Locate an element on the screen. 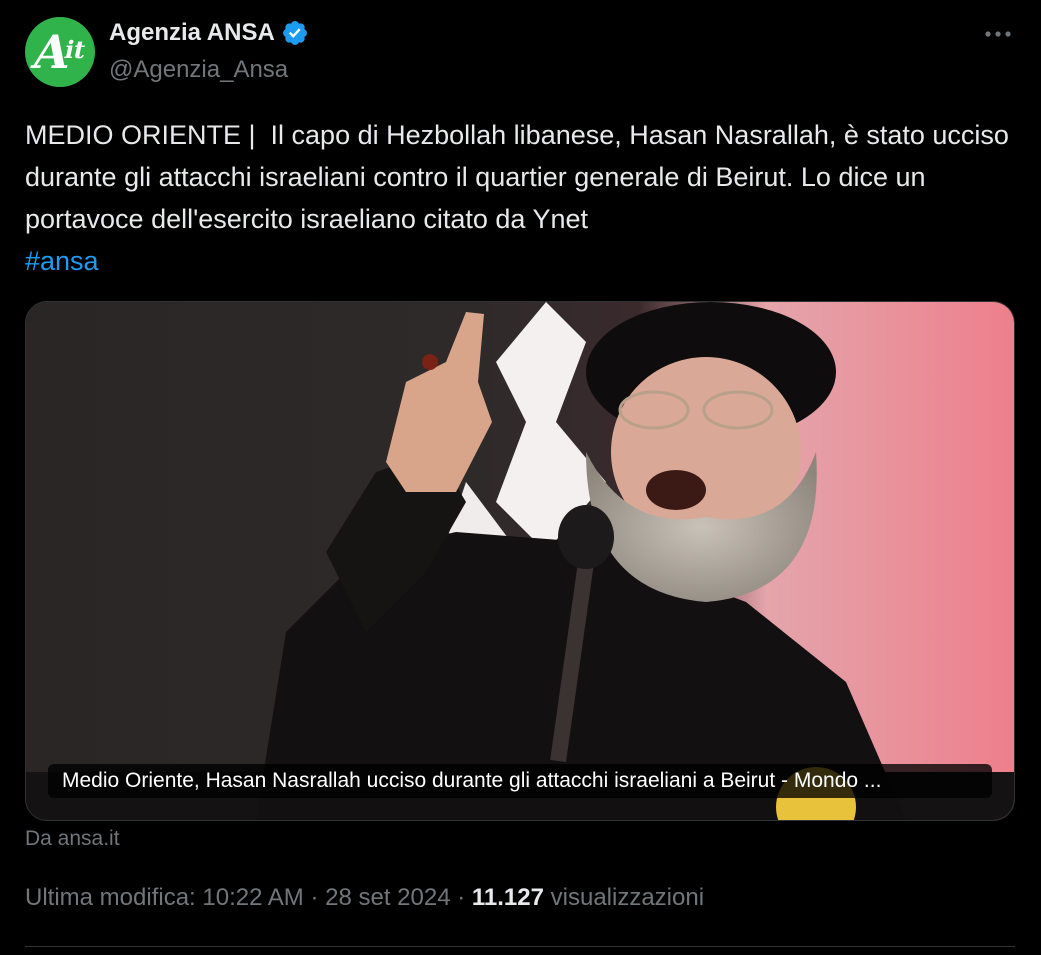 Image resolution: width=1041 pixels, height=955 pixels. author-name-row: Agenzia ANSA is located at coordinates (209, 33).